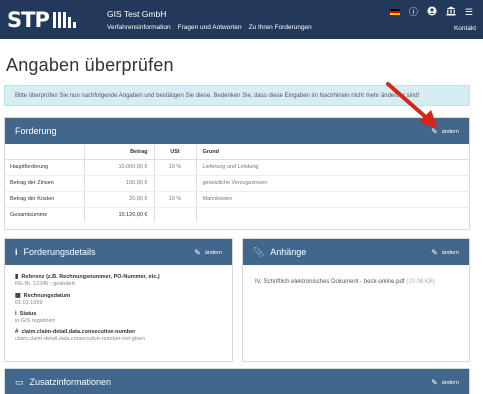  I want to click on top-icons: ⓘ ☰, so click(431, 12).